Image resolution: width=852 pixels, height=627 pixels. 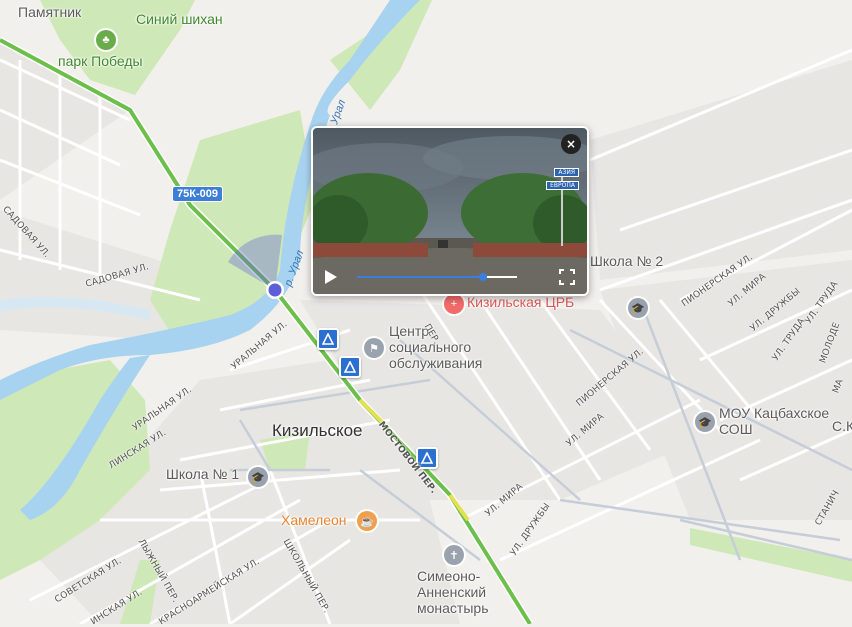 I want to click on label-center-3: обслуживания, so click(x=435, y=363).